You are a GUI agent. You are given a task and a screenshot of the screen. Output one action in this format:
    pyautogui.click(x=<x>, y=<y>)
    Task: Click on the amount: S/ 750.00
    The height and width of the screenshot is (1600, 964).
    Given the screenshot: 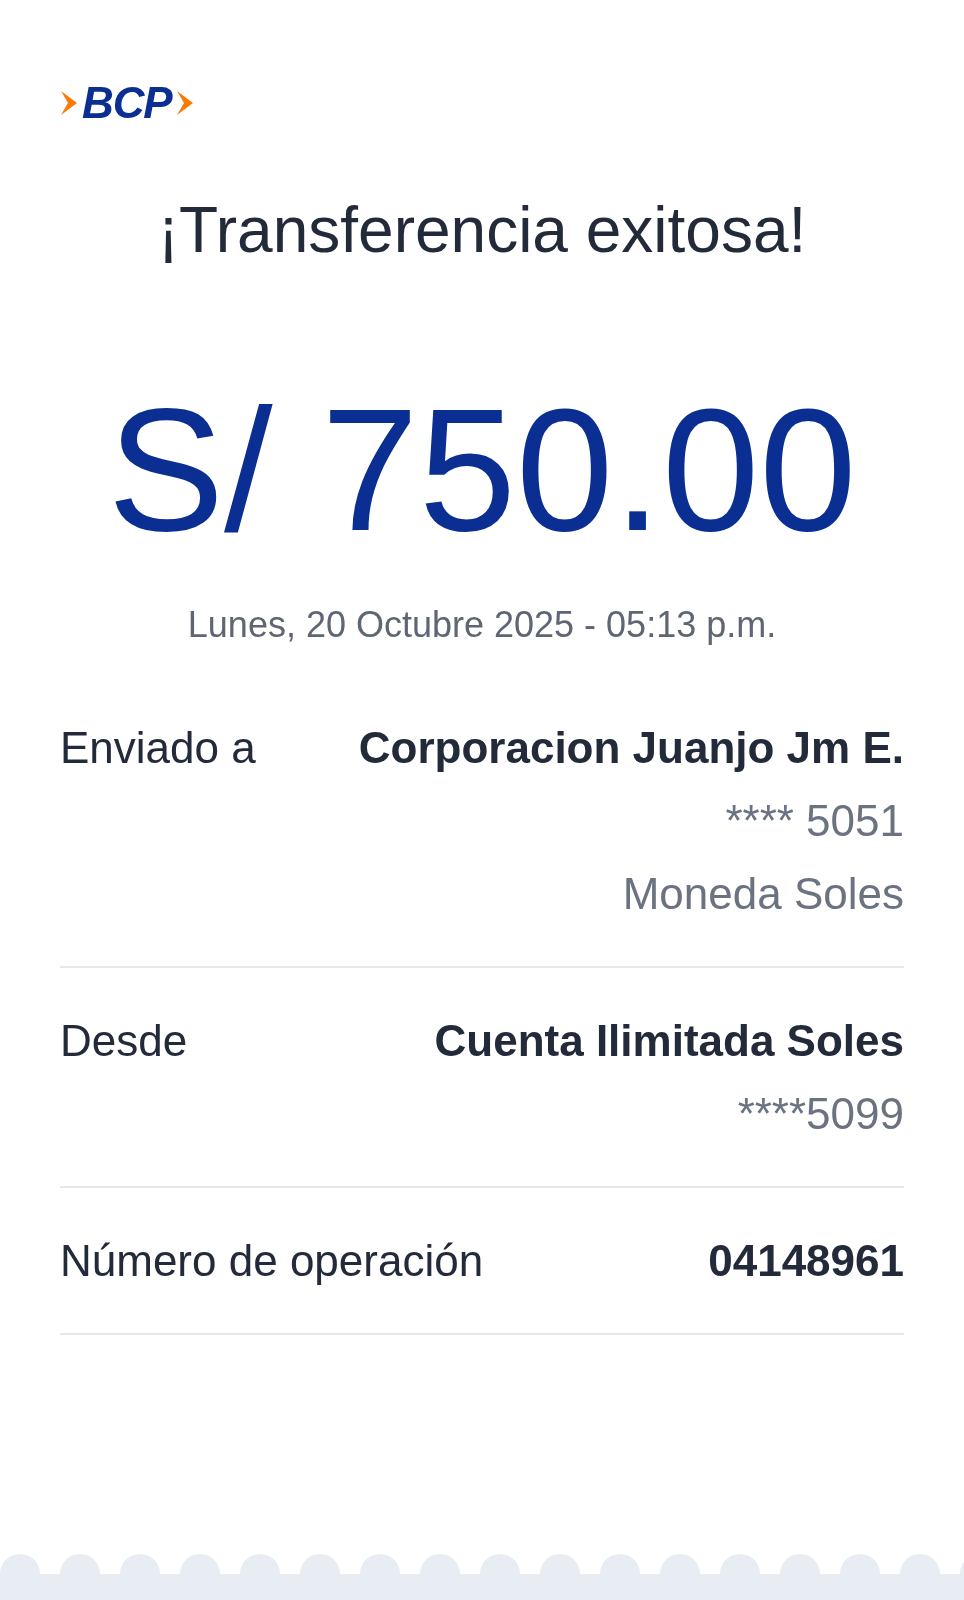 What is the action you would take?
    pyautogui.click(x=482, y=470)
    